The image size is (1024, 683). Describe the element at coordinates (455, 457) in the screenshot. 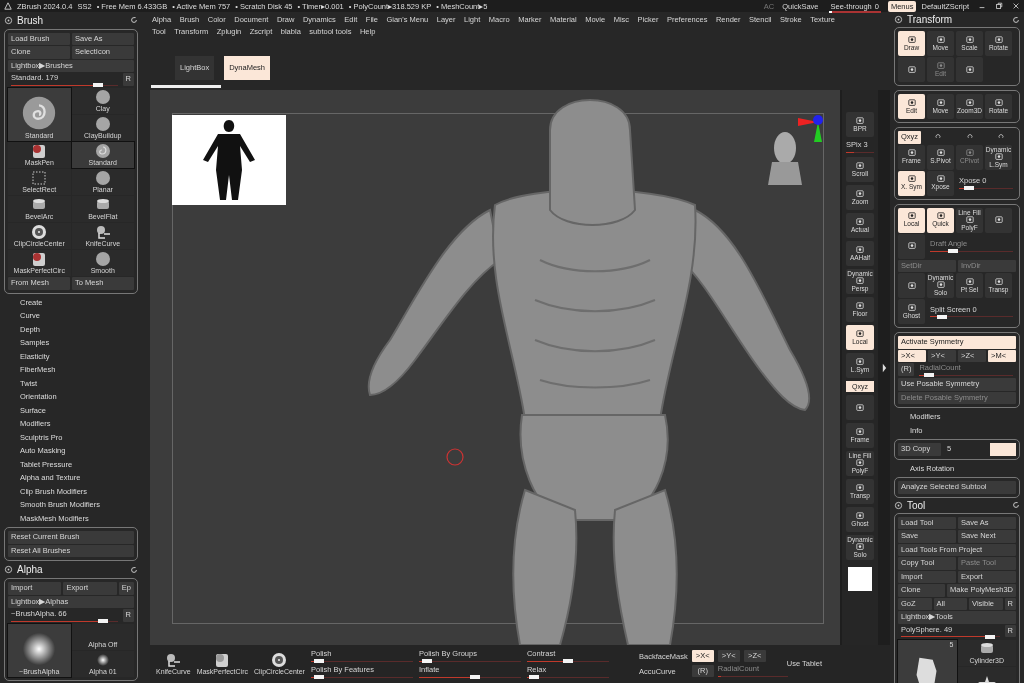

I see `brush-cursor-icon` at that location.